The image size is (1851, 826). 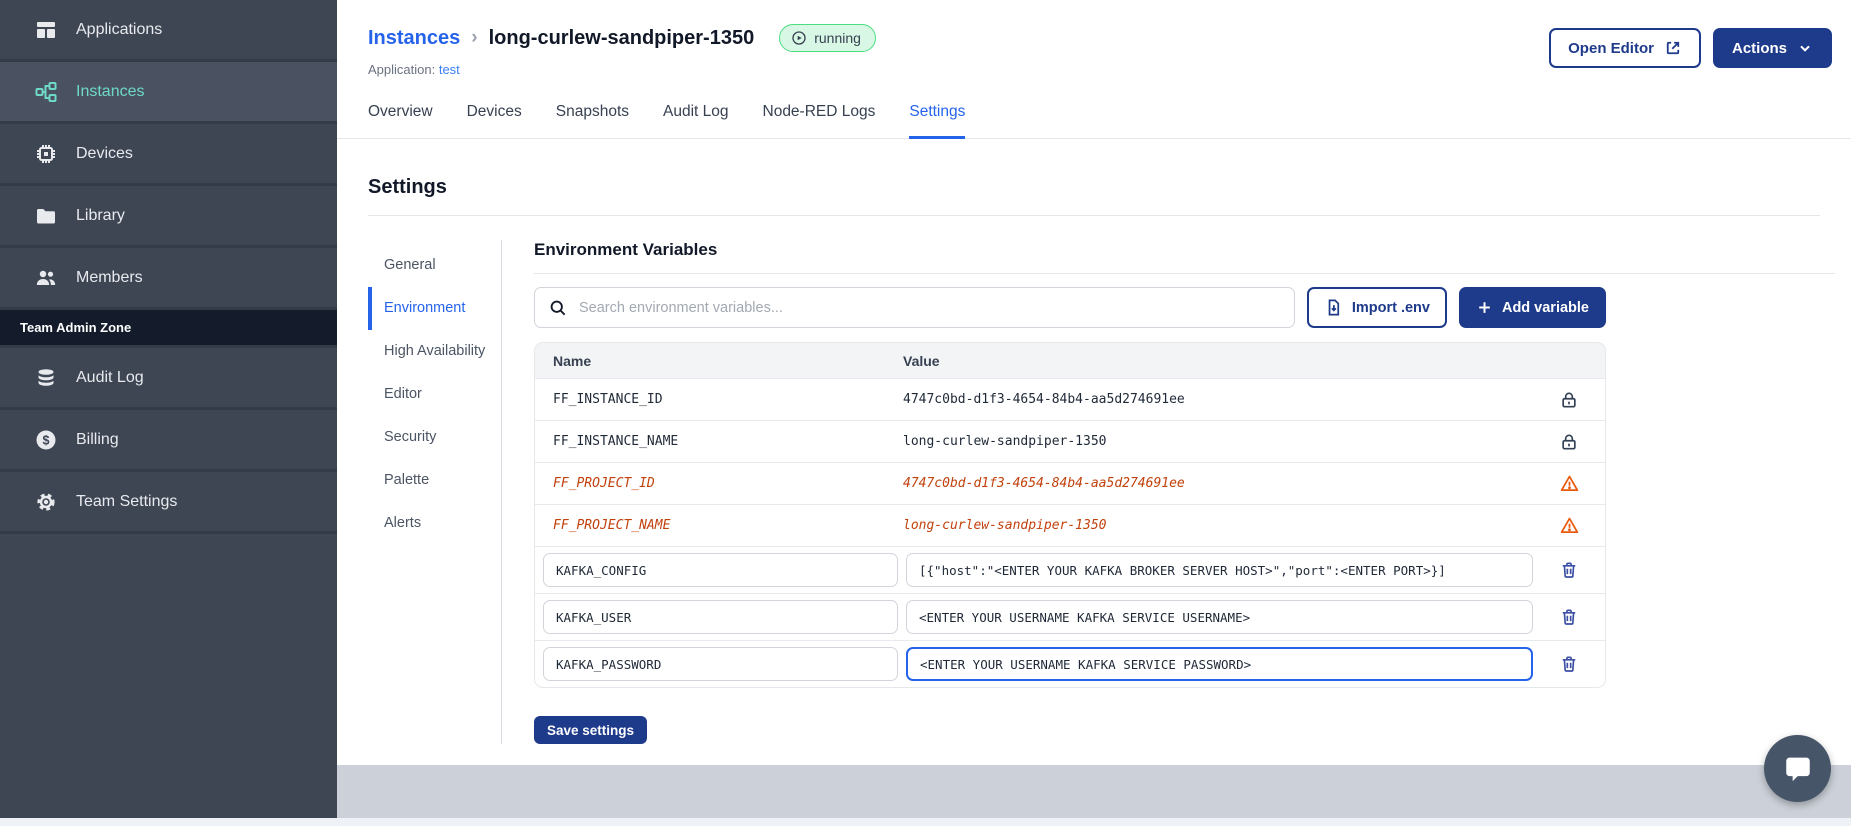 What do you see at coordinates (696, 121) in the screenshot?
I see `tab-audit-log: Audit Log` at bounding box center [696, 121].